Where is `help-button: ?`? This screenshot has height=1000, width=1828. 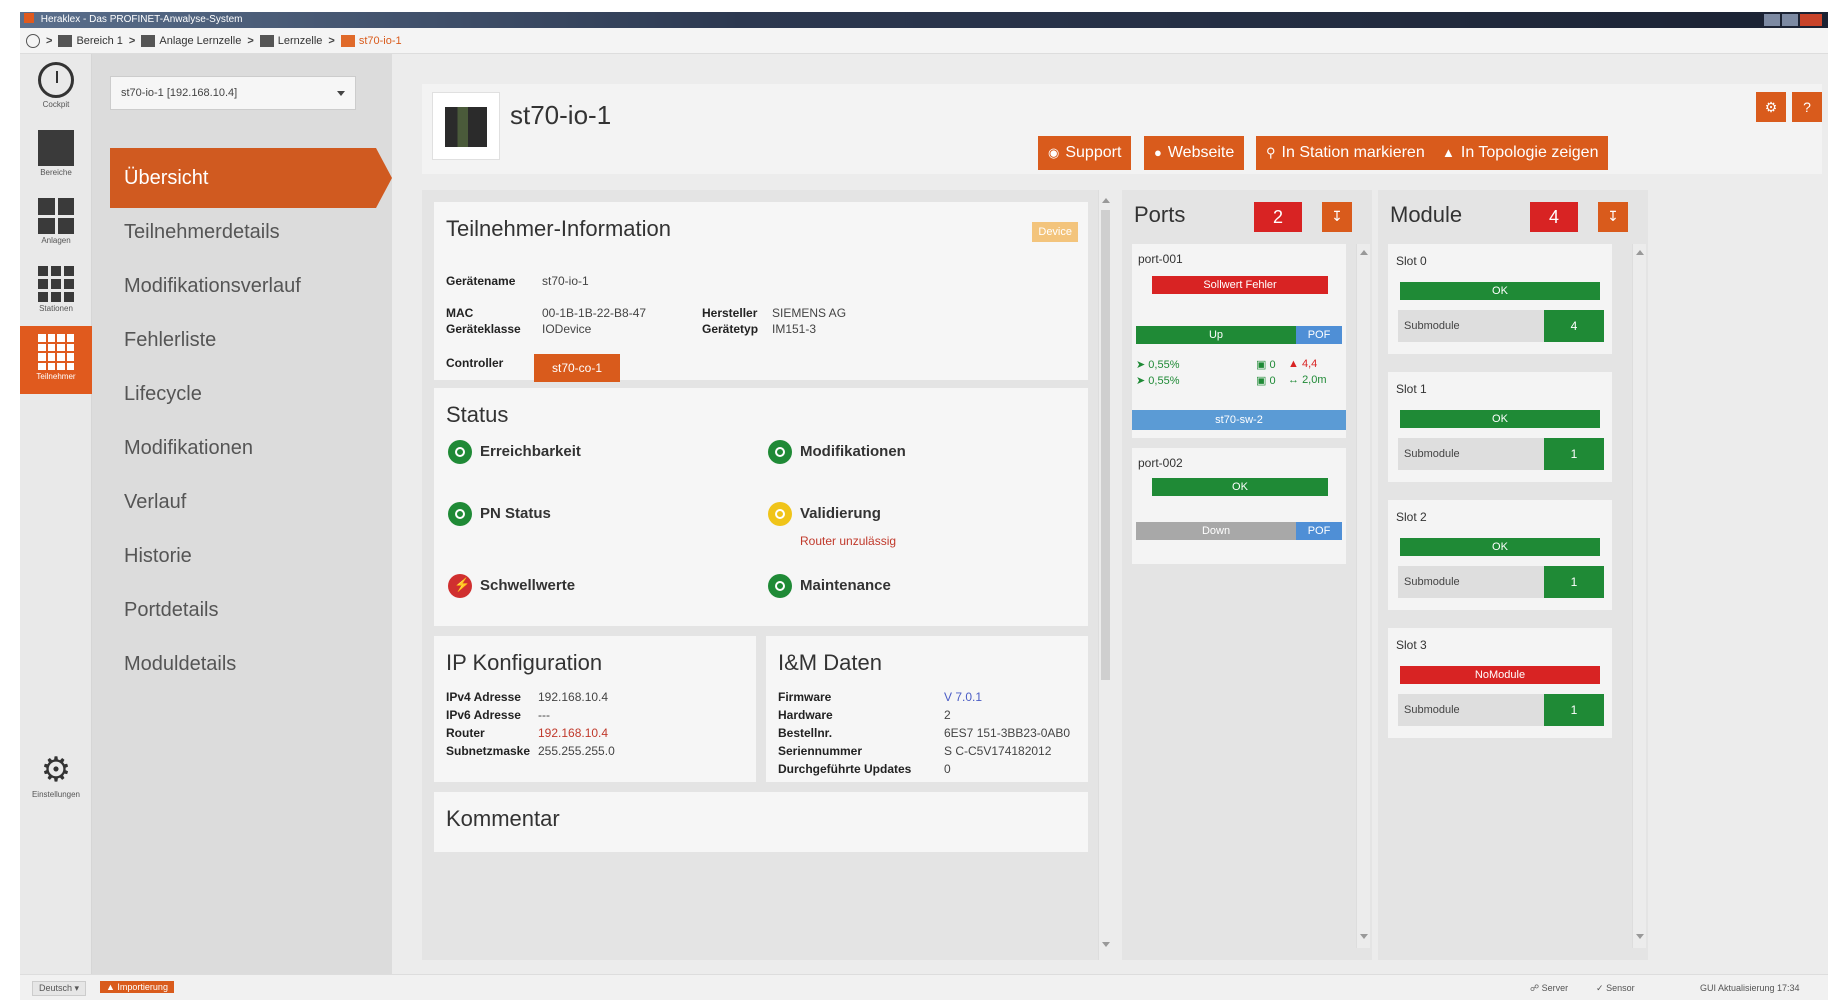 help-button: ? is located at coordinates (1807, 107).